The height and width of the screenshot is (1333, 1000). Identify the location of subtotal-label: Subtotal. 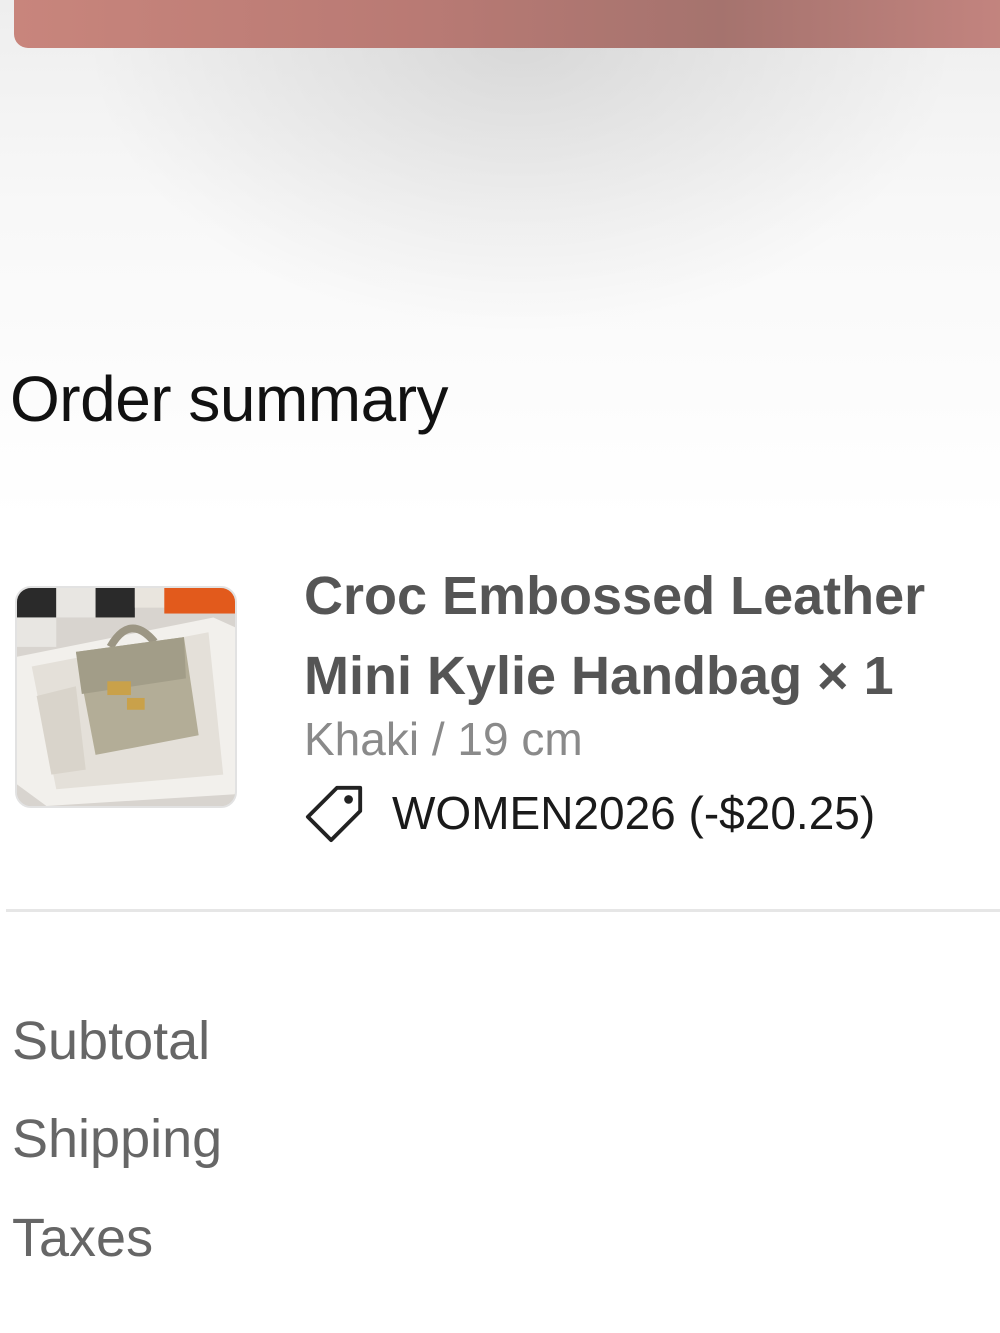
(111, 1041).